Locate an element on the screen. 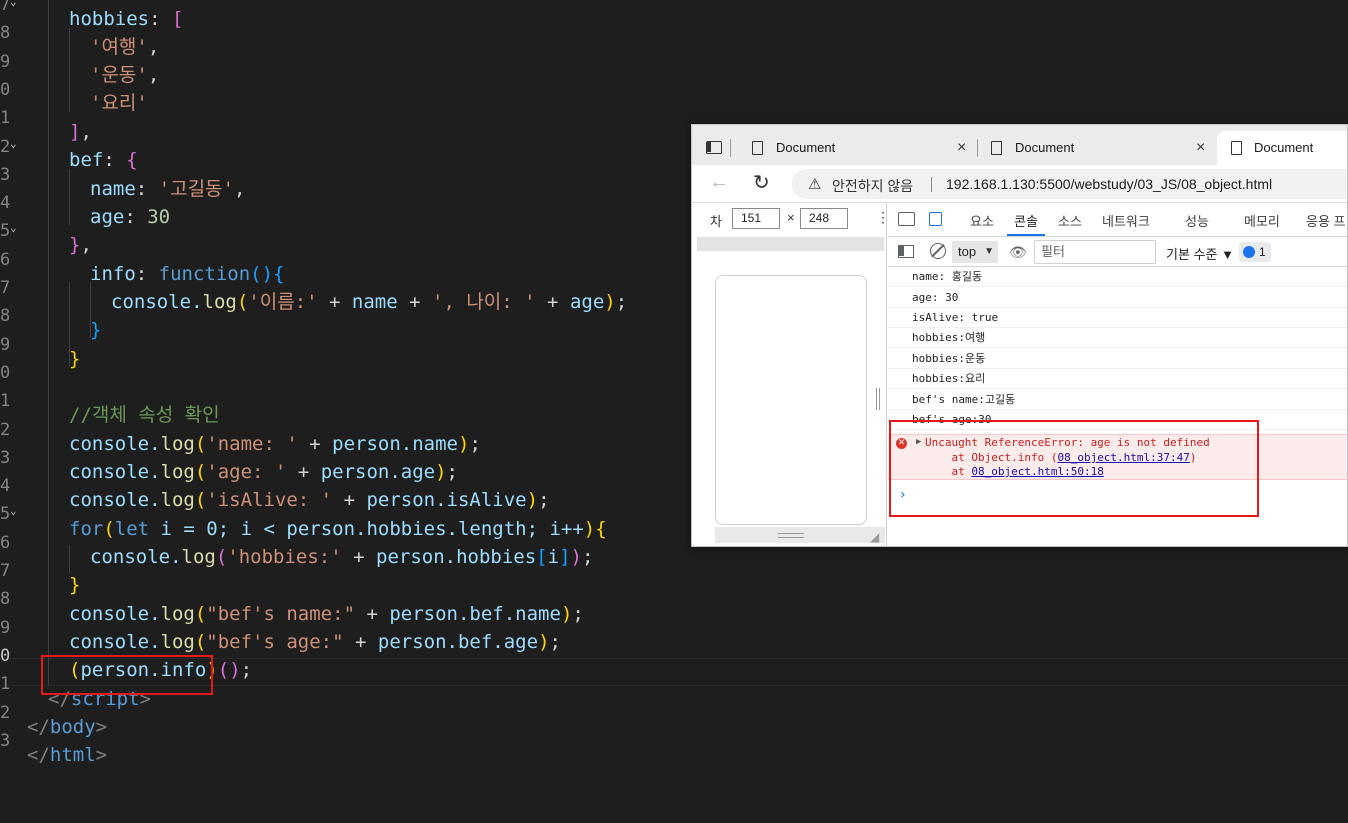 This screenshot has width=1348, height=823. code-line: '요리' is located at coordinates (119, 103).